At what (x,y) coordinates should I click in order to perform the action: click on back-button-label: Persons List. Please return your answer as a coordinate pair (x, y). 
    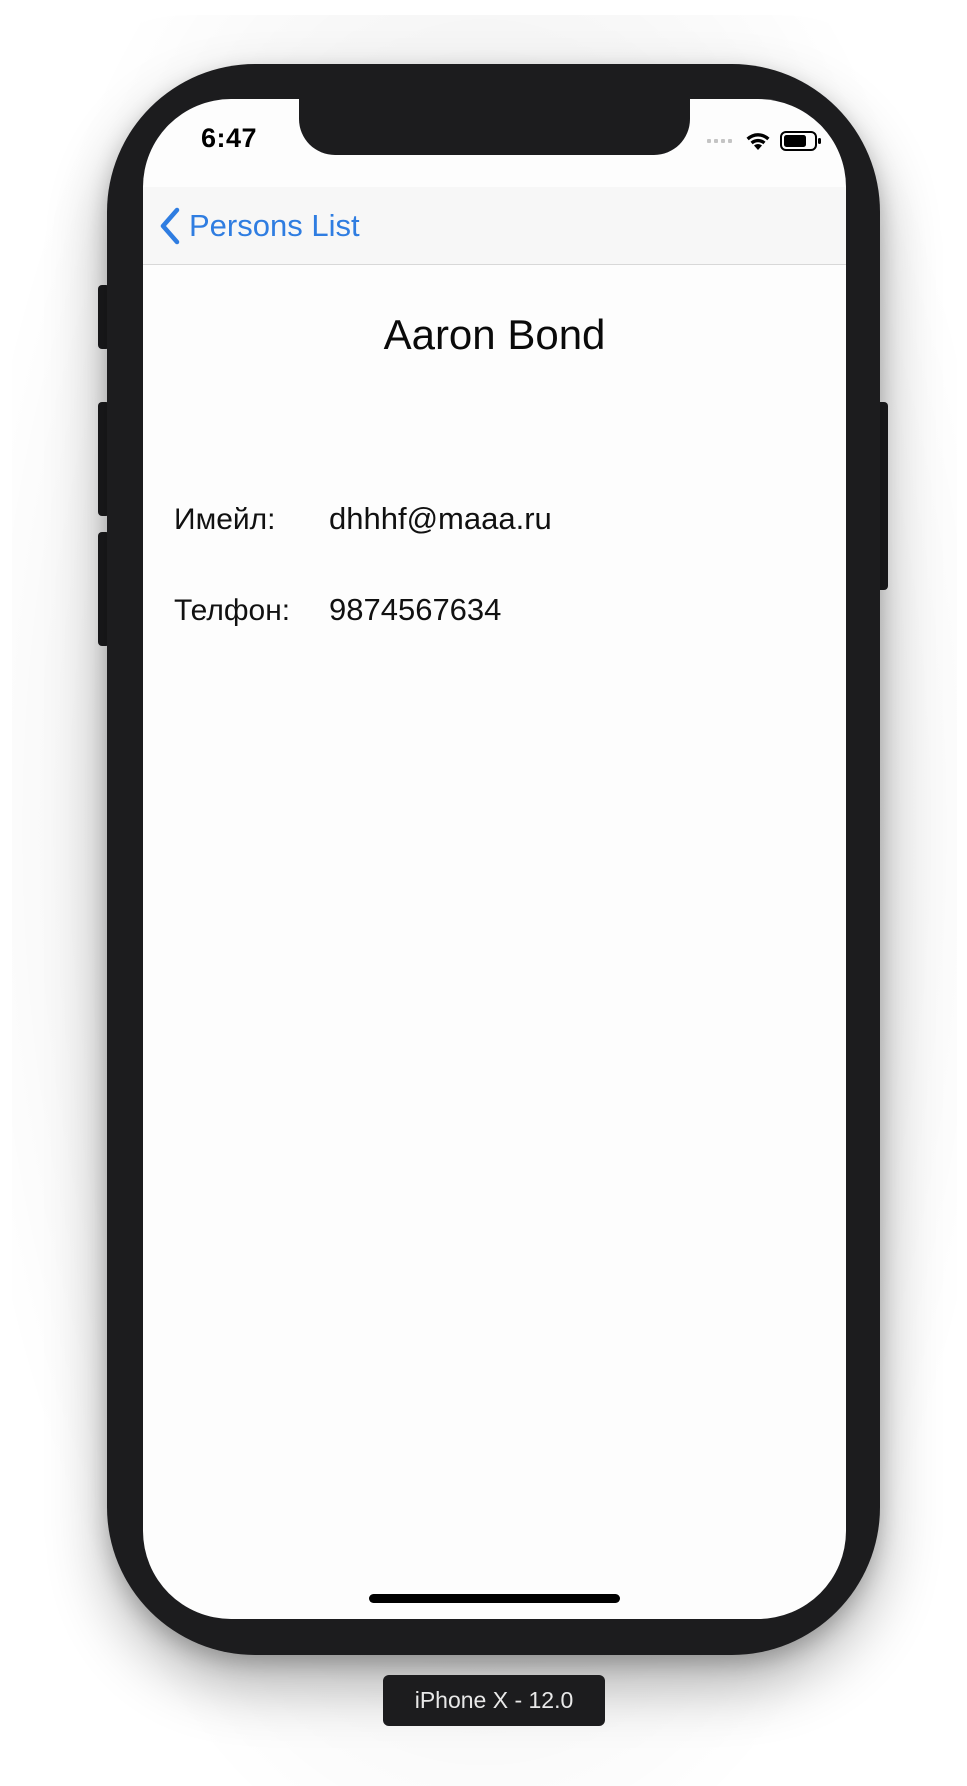
    Looking at the image, I should click on (274, 225).